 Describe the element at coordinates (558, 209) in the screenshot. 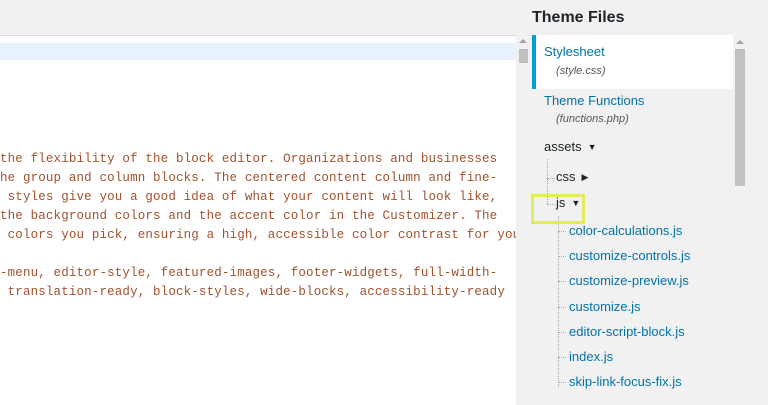

I see `js-folder-highlight-box` at that location.